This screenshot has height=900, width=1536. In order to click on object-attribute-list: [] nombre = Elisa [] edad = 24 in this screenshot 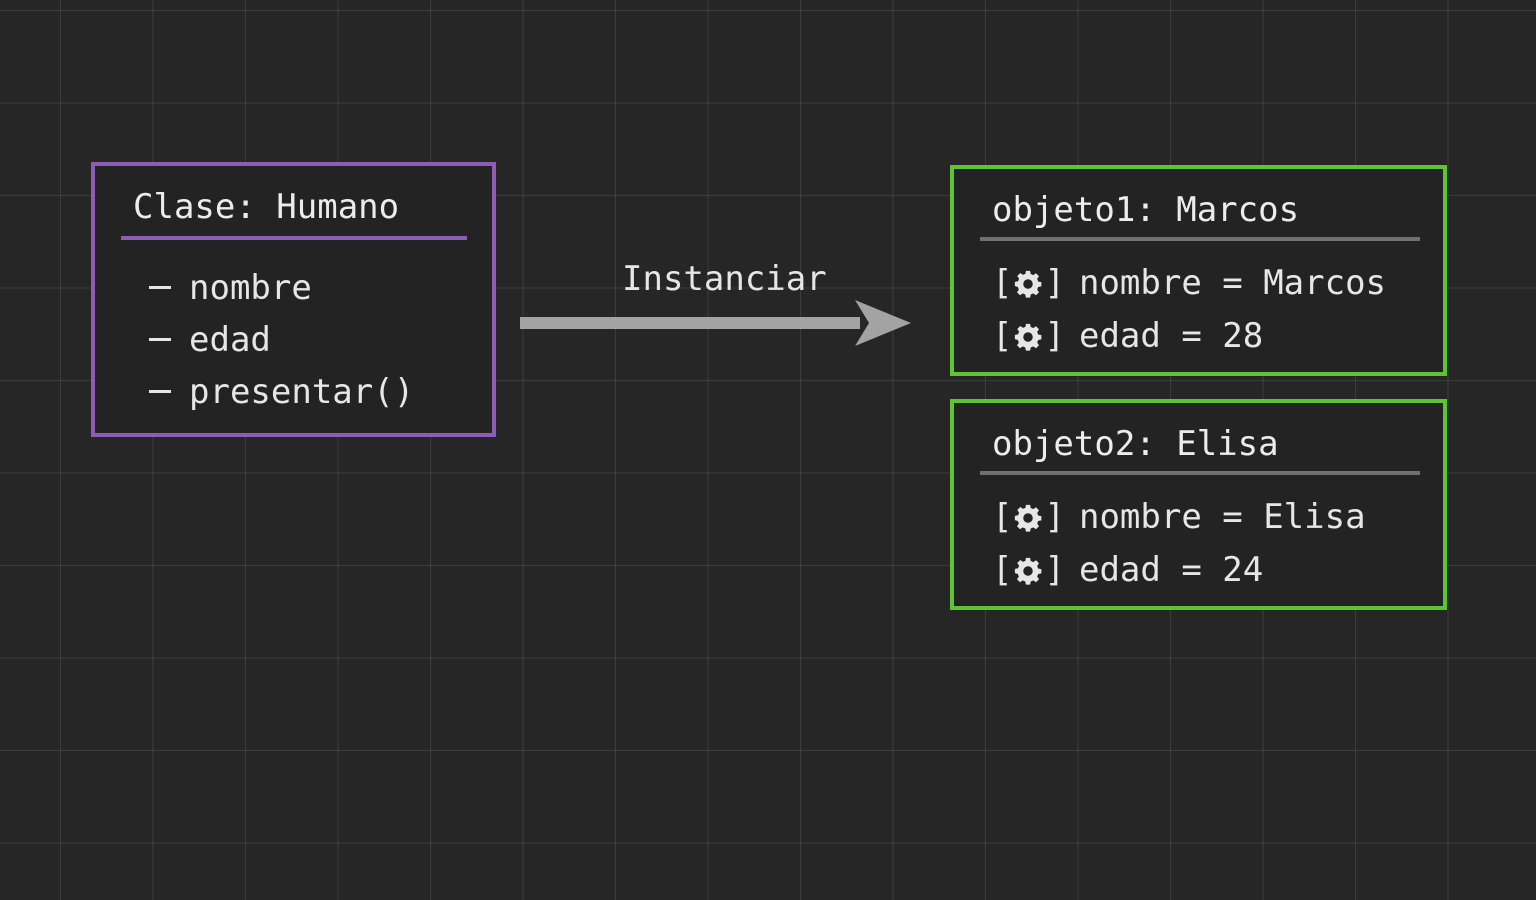, I will do `click(1179, 544)`.